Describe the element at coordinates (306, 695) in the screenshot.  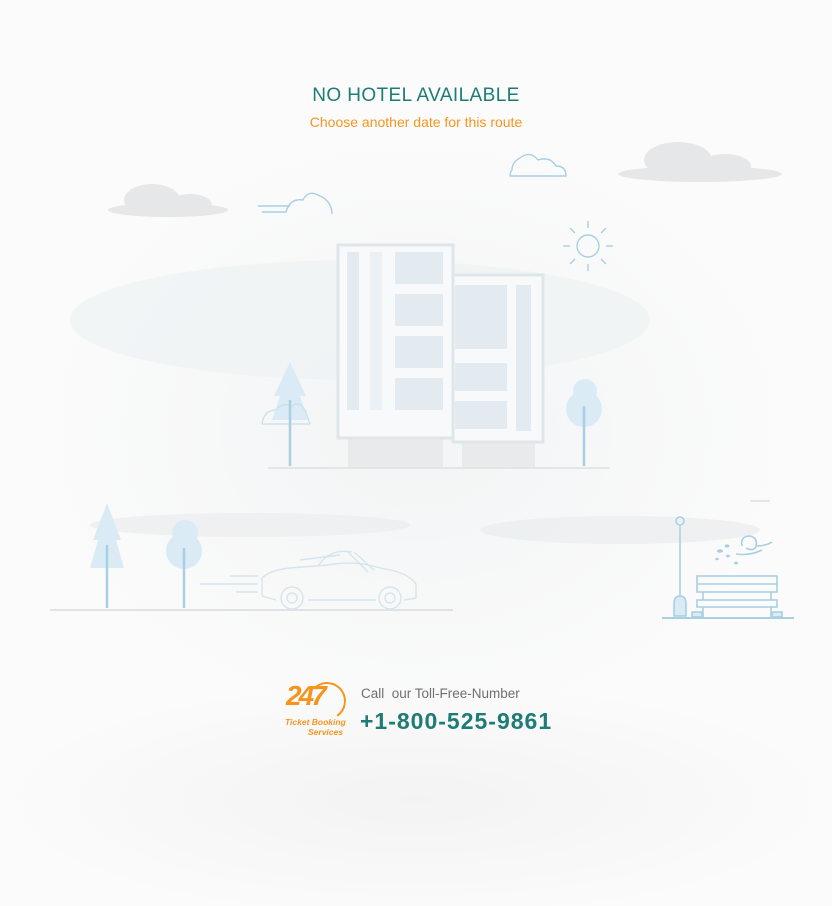
I see `logo-number: 247` at that location.